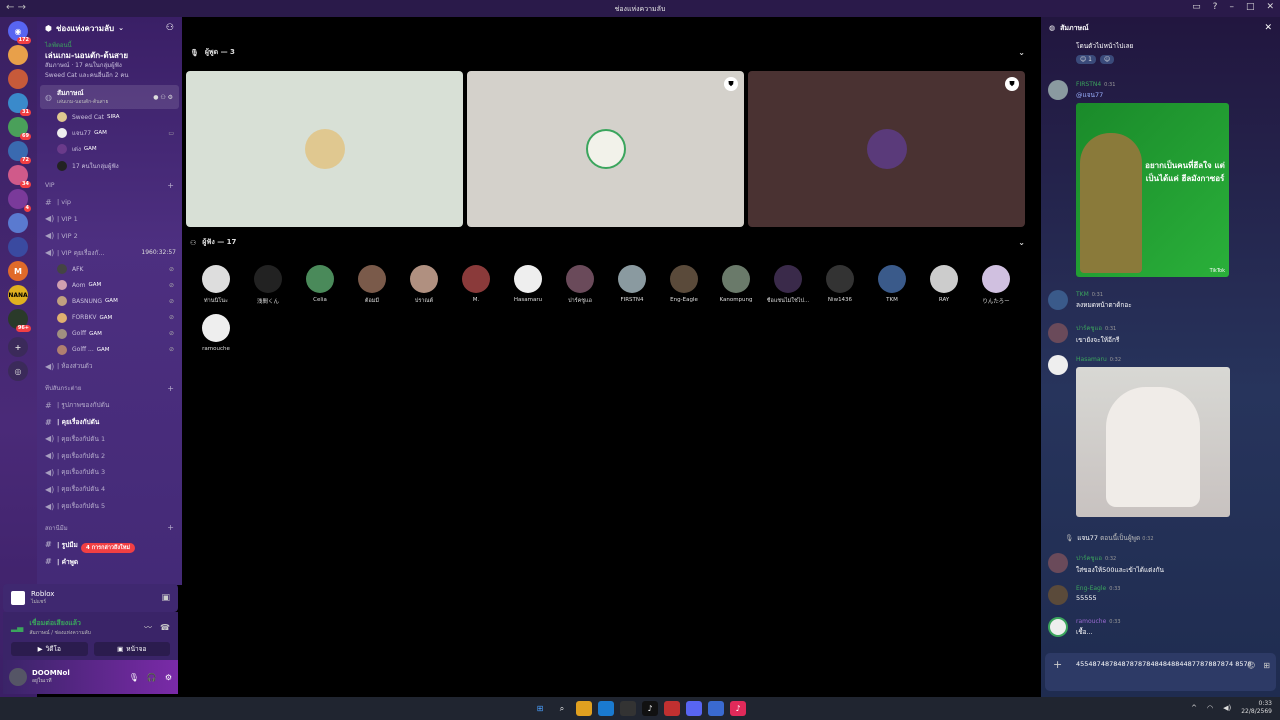  What do you see at coordinates (60, 633) in the screenshot?
I see `voice-path: สัมภาษณ์ / ช่องแห่งความลับ` at bounding box center [60, 633].